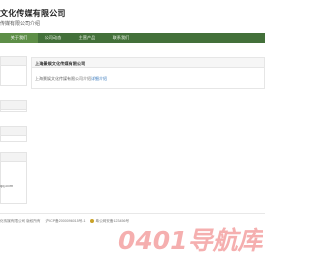 Image resolution: width=320 pixels, height=257 pixels. I want to click on company-title: 文化传媒有限公司, so click(33, 13).